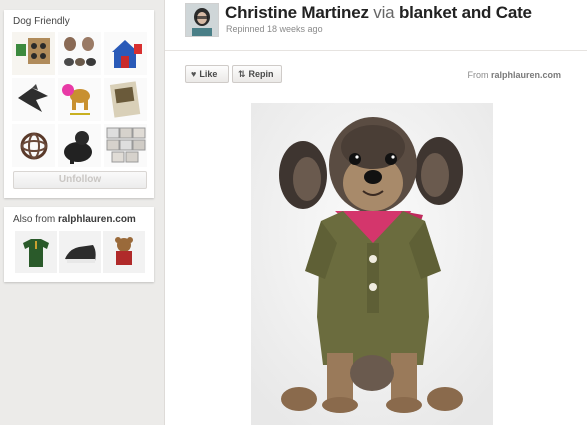 This screenshot has height=425, width=587. What do you see at coordinates (41, 21) in the screenshot?
I see `board-title: Dog Friendly` at bounding box center [41, 21].